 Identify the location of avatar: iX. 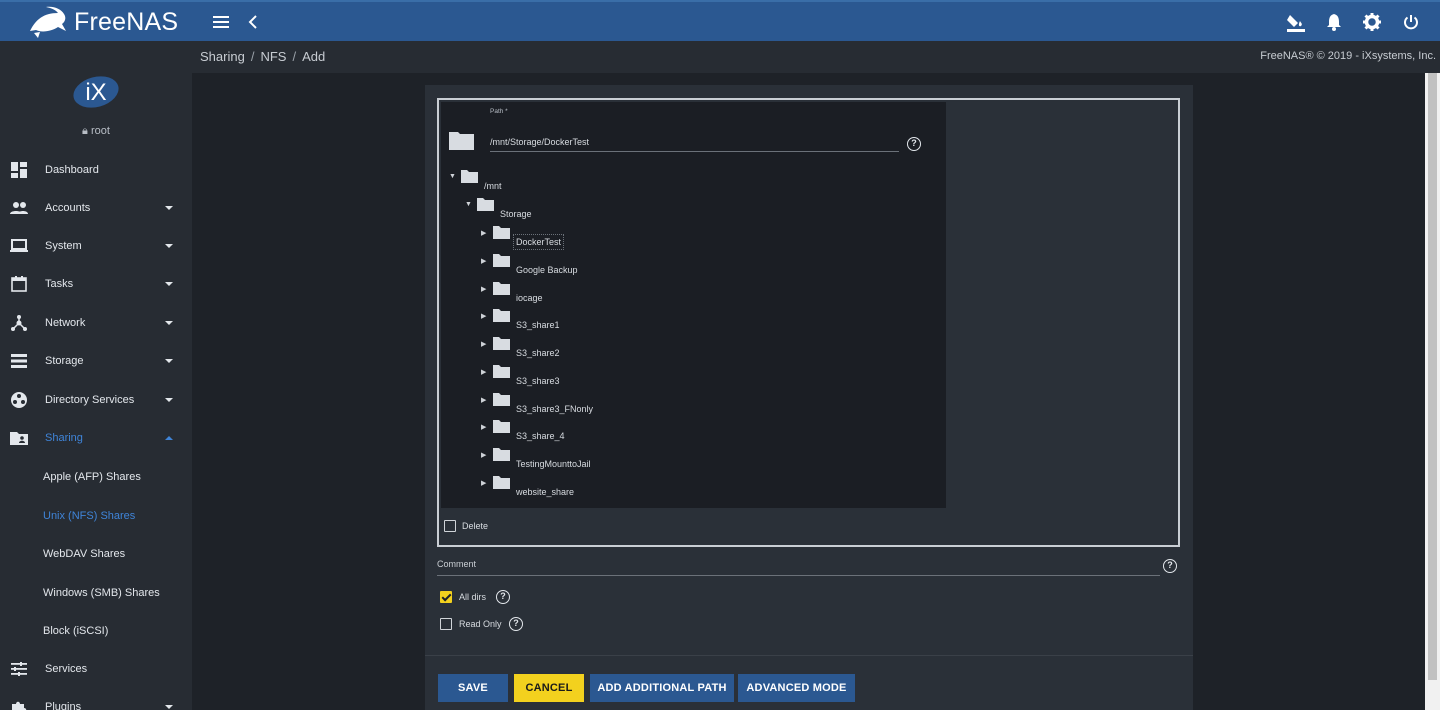
(96, 92).